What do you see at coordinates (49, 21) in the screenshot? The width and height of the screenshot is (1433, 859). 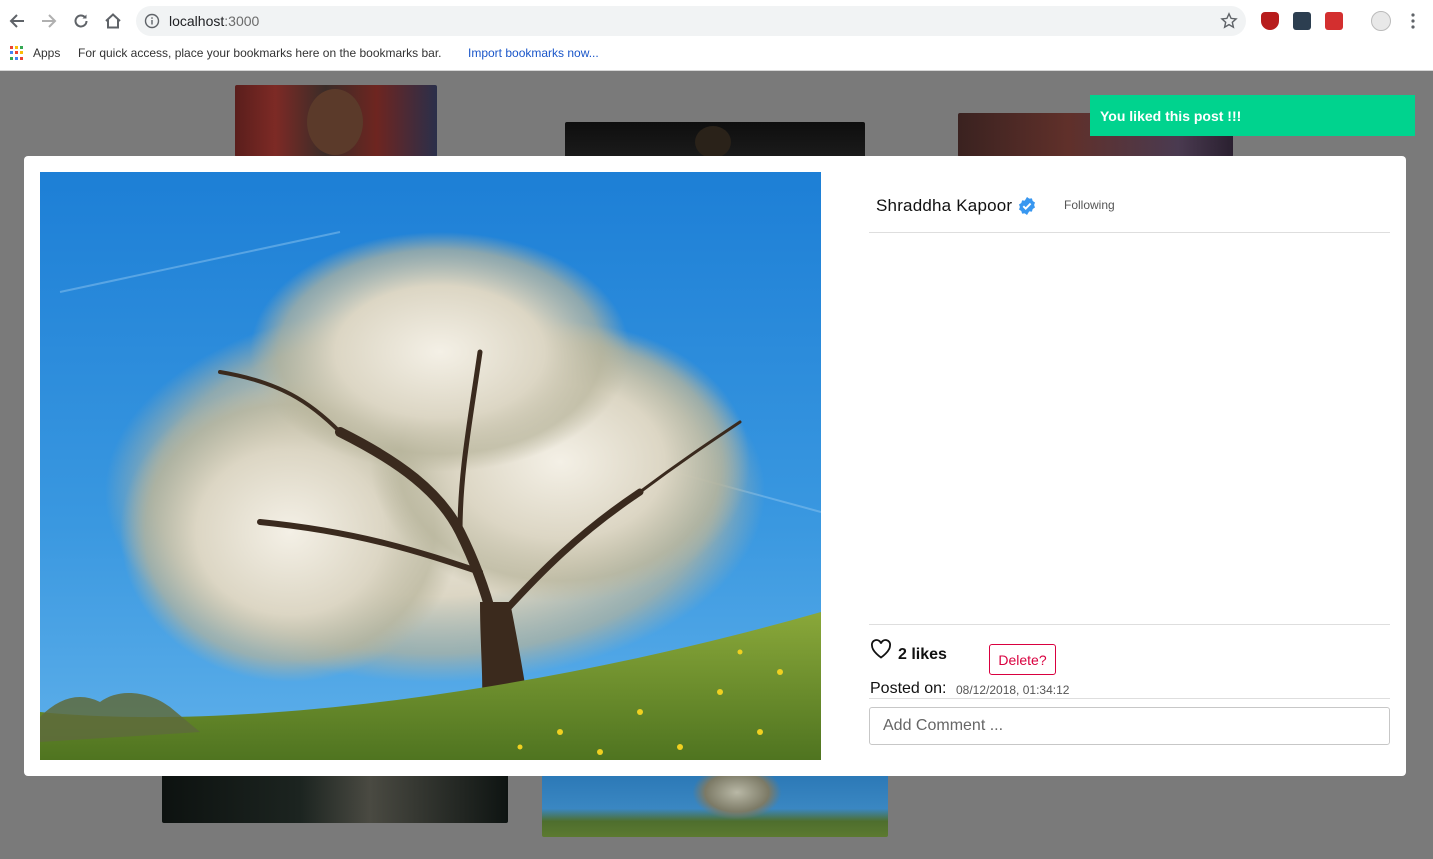 I see `forward-arrow-icon` at bounding box center [49, 21].